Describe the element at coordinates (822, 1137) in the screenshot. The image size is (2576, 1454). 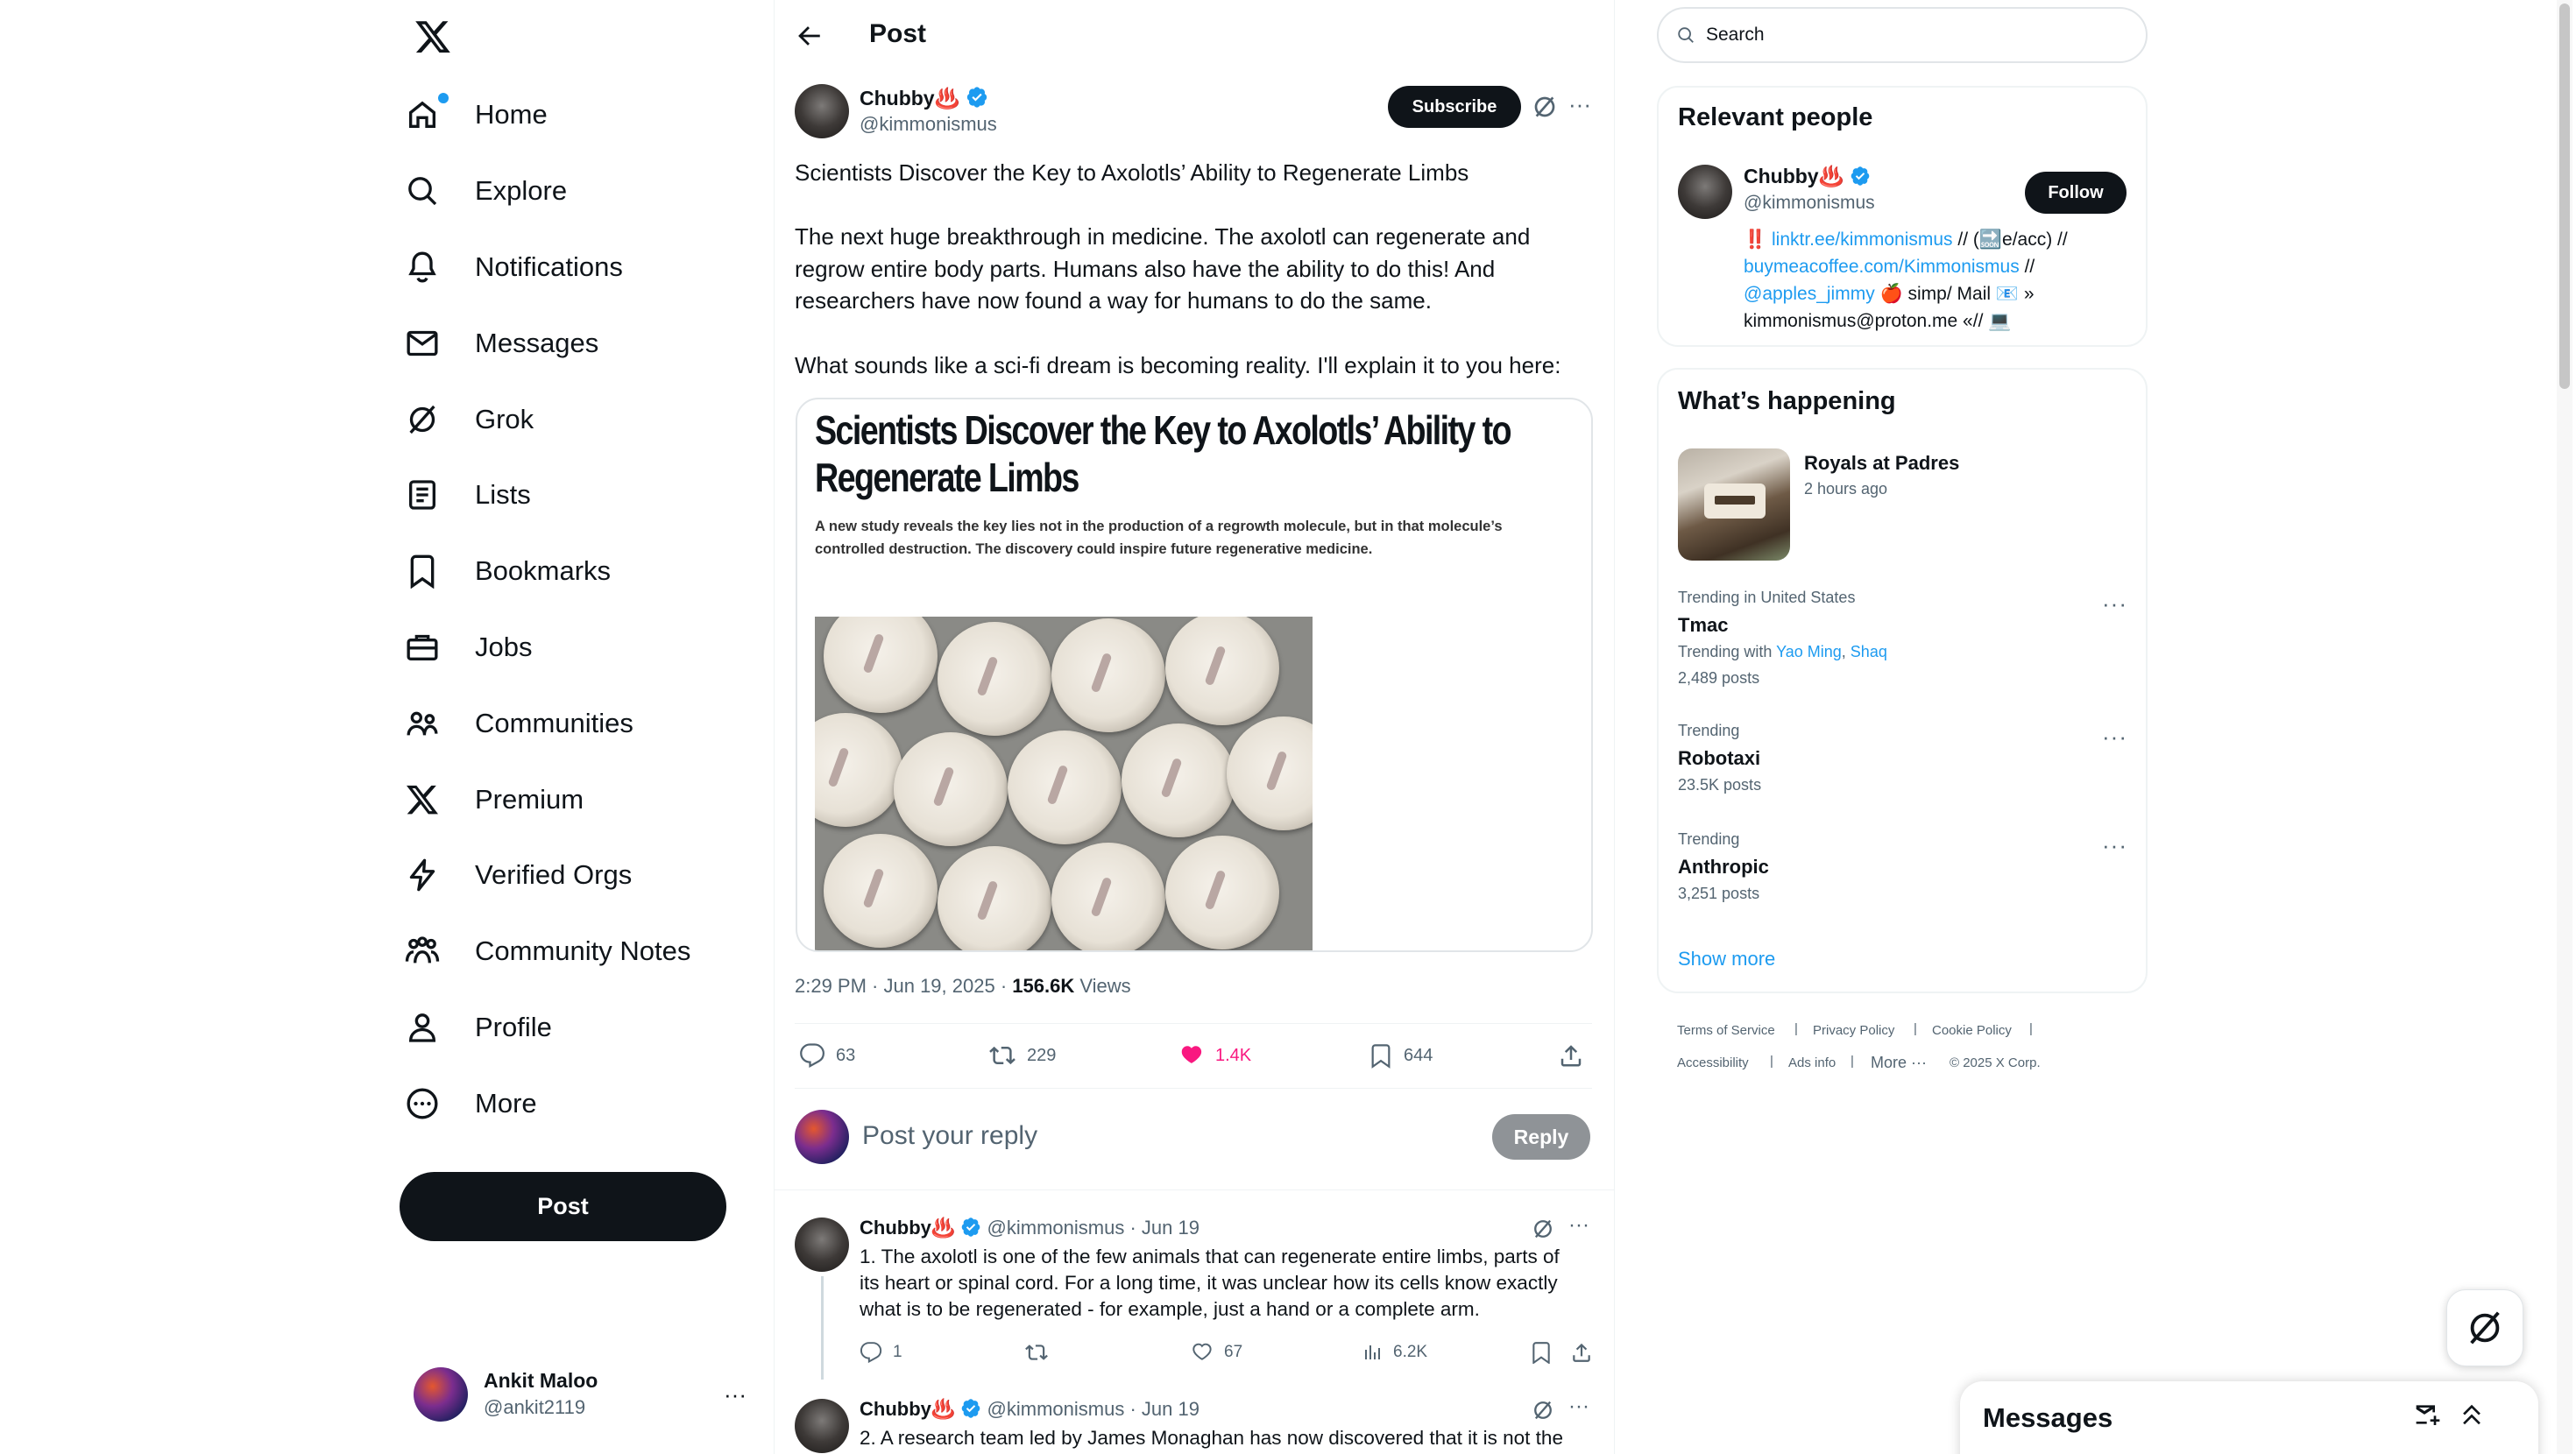
I see `user-avatar` at that location.